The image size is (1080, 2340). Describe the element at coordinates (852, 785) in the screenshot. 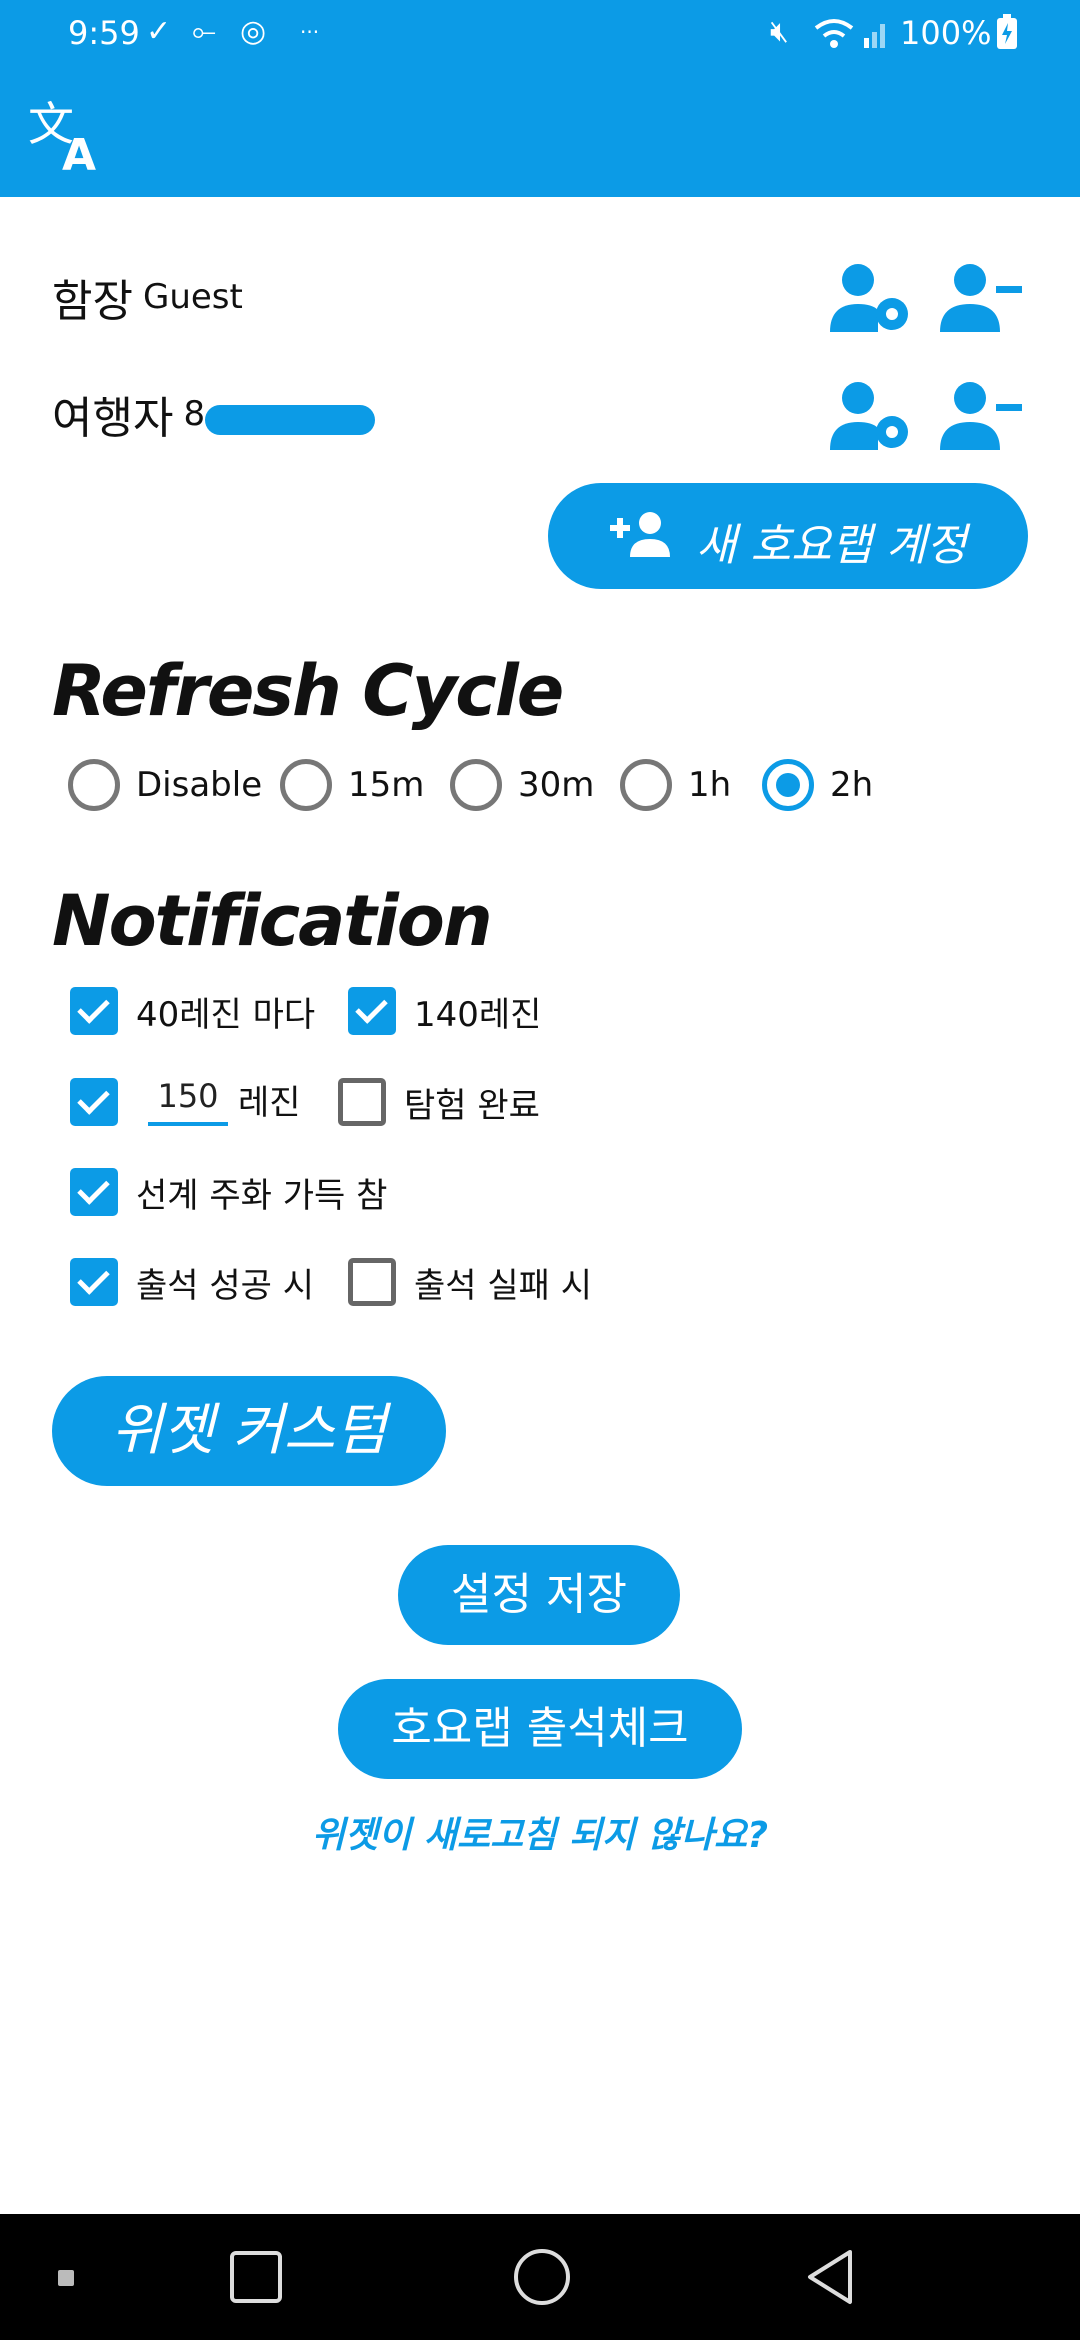

I see `radio-label: 2h` at that location.